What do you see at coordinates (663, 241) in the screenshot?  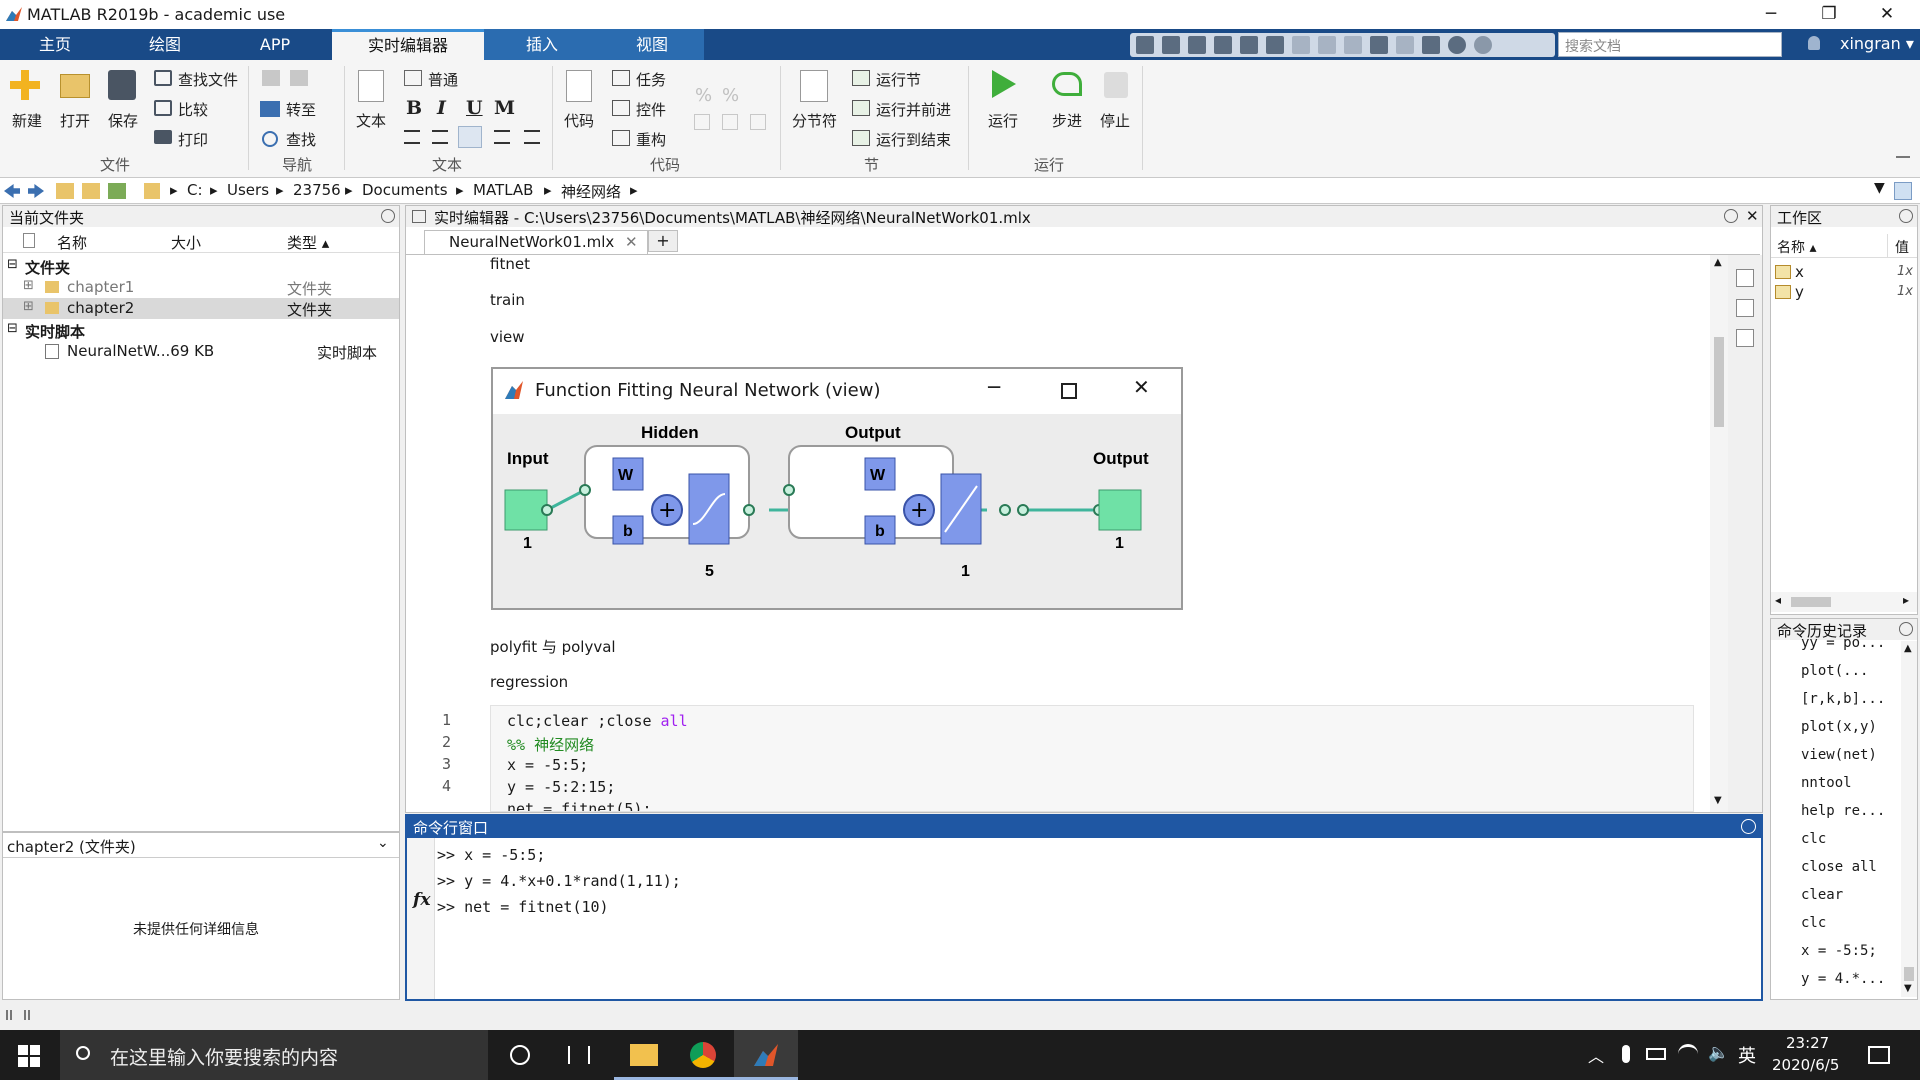 I see `new-tab-button: +` at bounding box center [663, 241].